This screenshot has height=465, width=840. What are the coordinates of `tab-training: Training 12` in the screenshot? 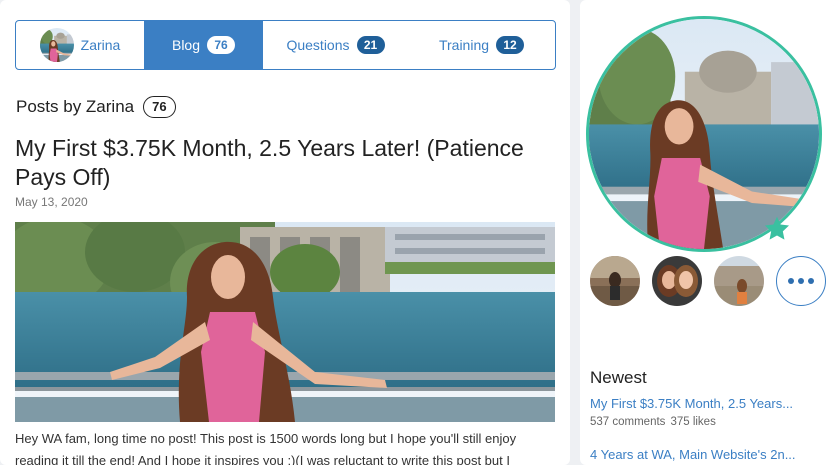 It's located at (481, 45).